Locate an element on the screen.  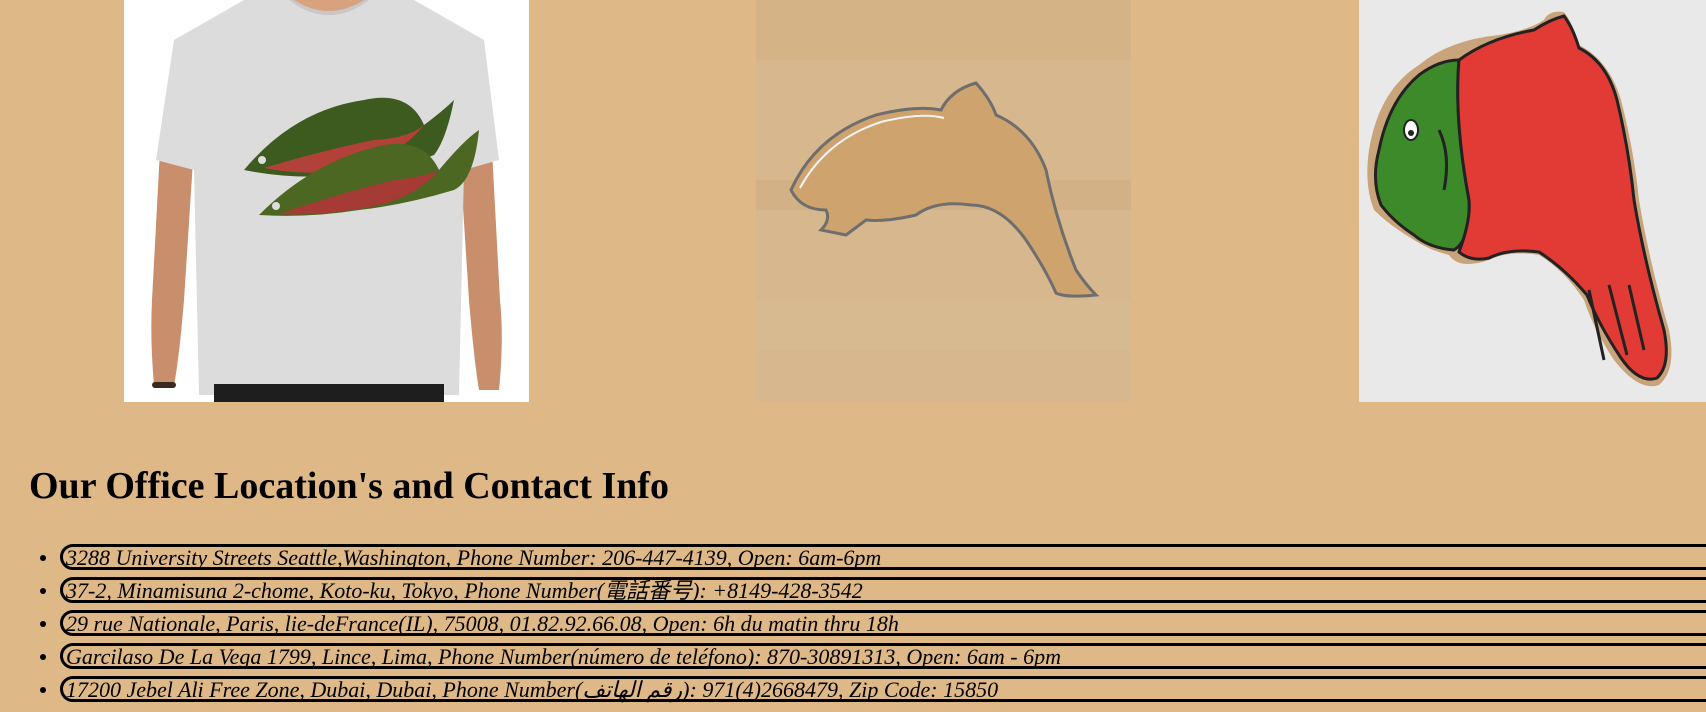
salmon-cookie-image is located at coordinates (1532, 201).